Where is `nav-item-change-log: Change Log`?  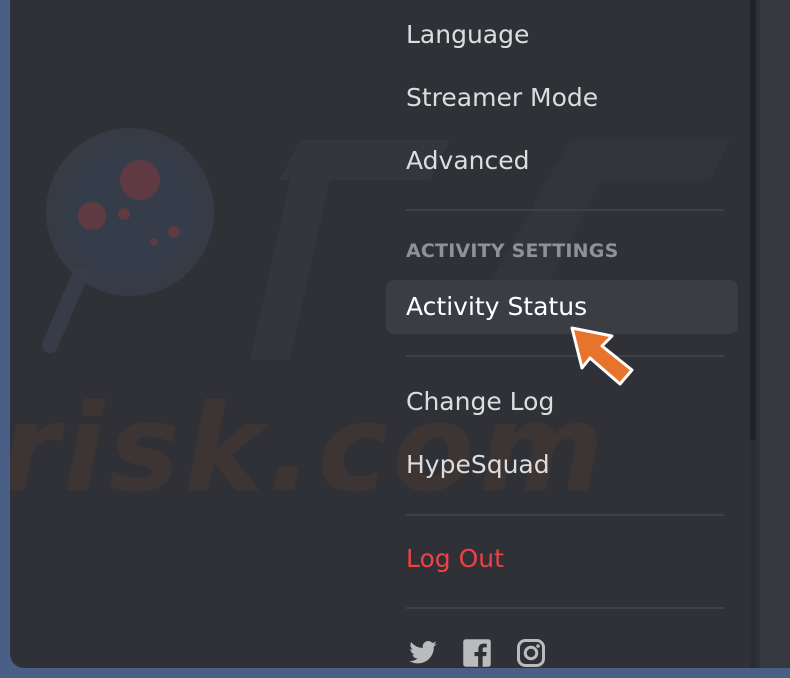
nav-item-change-log: Change Log is located at coordinates (562, 402).